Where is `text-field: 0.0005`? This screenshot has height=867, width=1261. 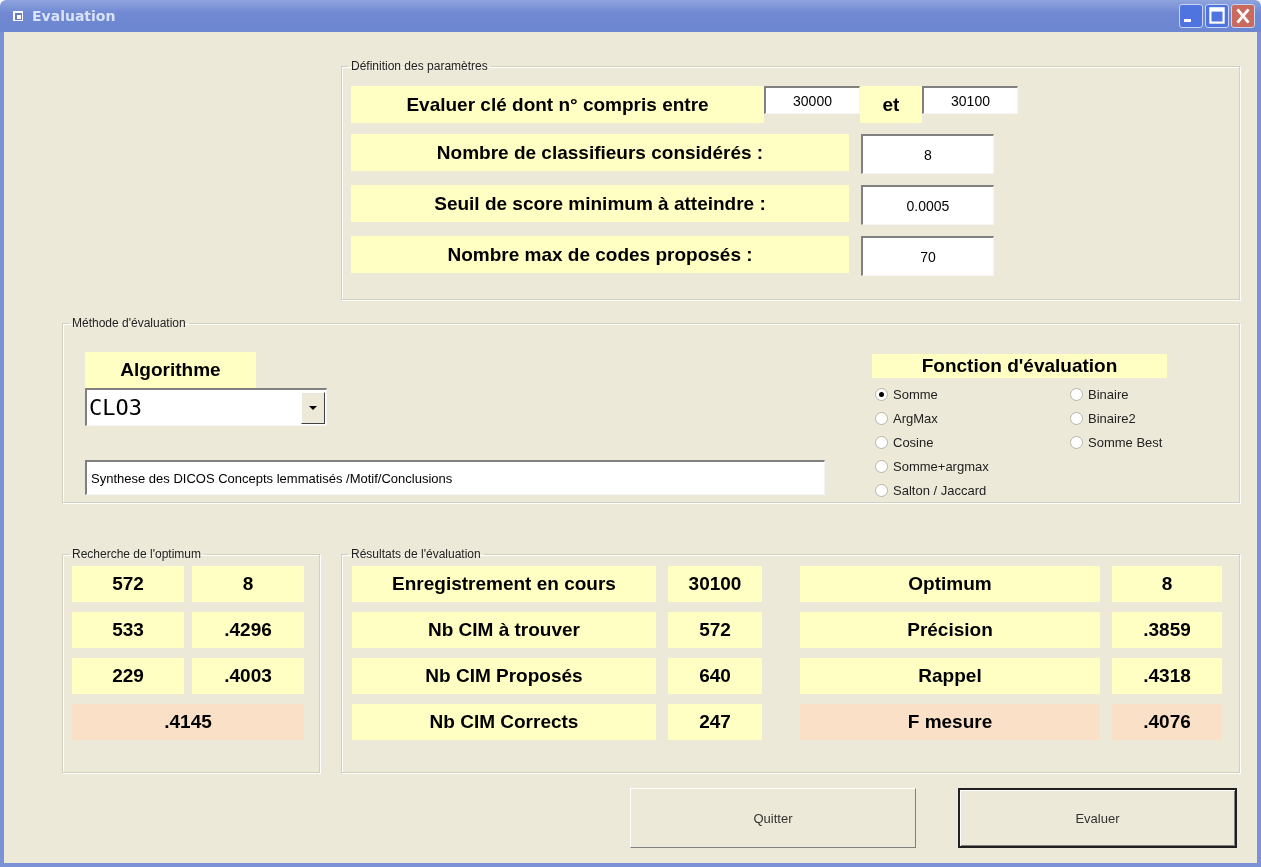 text-field: 0.0005 is located at coordinates (927, 205).